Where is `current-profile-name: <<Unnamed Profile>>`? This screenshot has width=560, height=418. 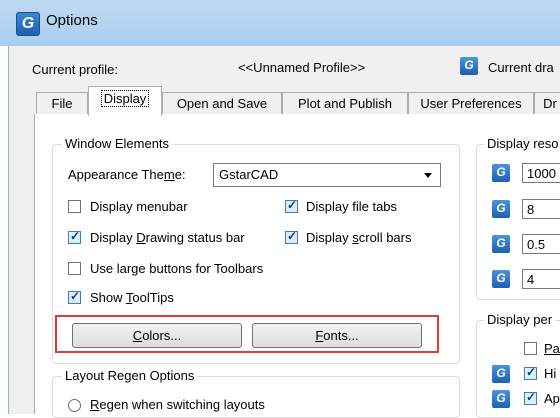 current-profile-name: <<Unnamed Profile>> is located at coordinates (302, 67).